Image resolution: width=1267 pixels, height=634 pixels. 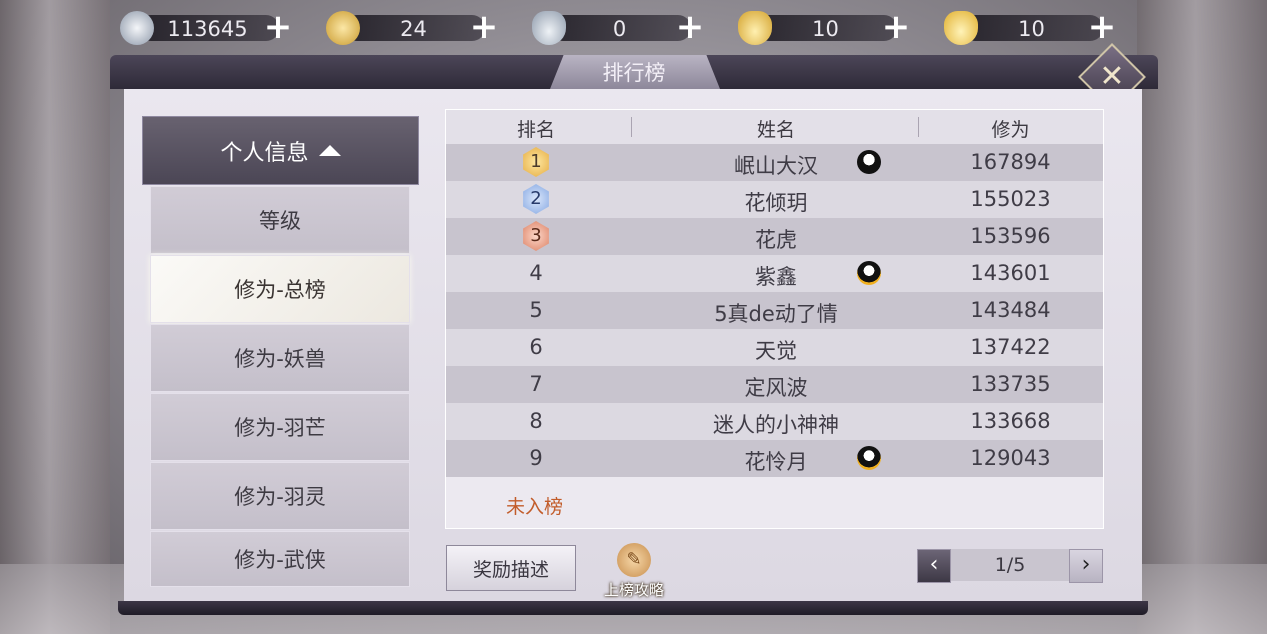 I want to click on column-header-name: 姓名, so click(x=775, y=130).